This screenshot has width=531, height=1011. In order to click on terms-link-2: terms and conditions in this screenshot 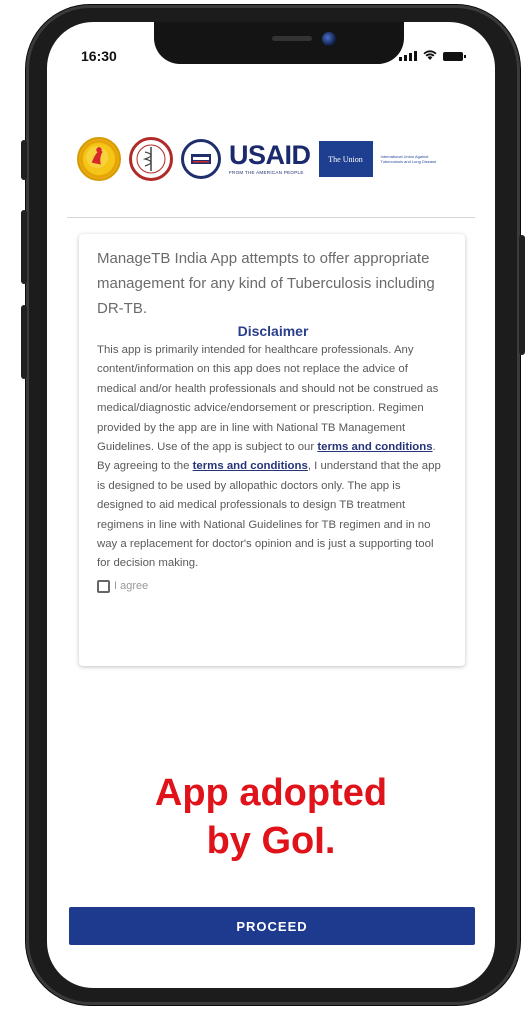, I will do `click(250, 466)`.